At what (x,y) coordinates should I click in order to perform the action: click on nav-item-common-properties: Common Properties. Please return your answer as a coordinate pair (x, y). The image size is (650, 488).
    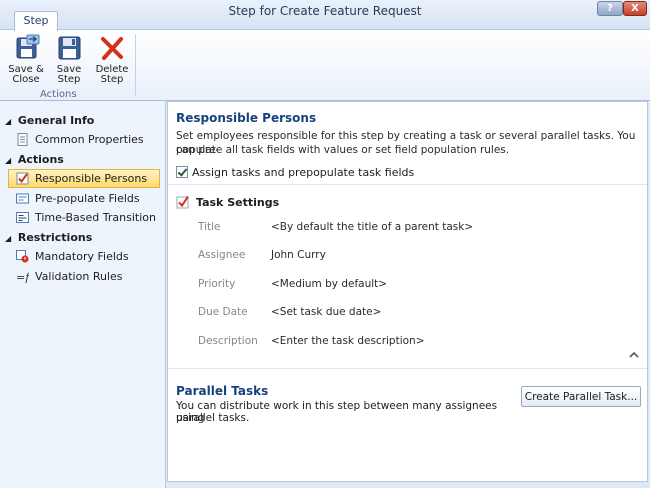
    Looking at the image, I should click on (84, 139).